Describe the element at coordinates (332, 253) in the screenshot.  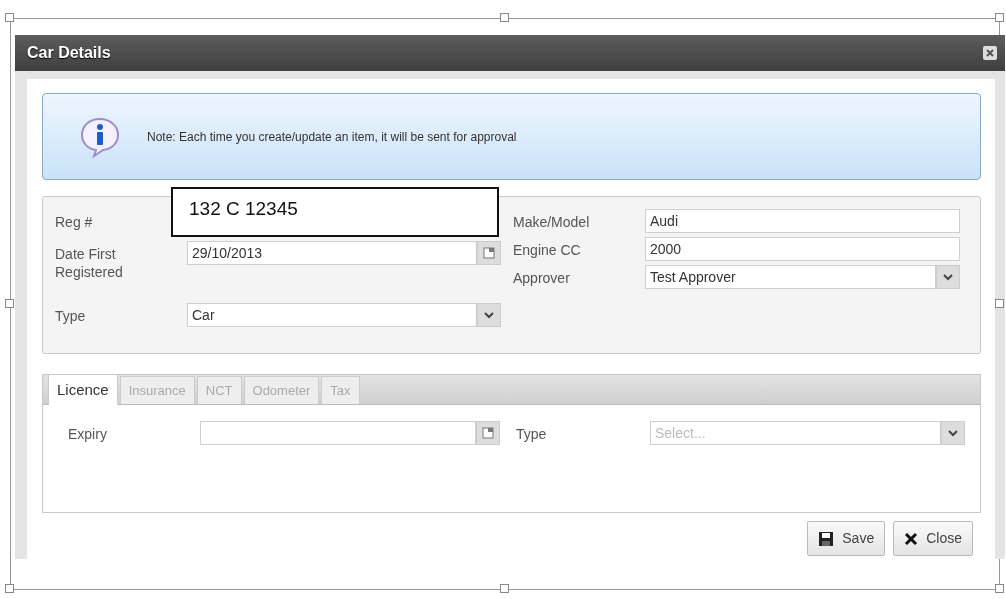
I see `input-field: 29/10/2013` at that location.